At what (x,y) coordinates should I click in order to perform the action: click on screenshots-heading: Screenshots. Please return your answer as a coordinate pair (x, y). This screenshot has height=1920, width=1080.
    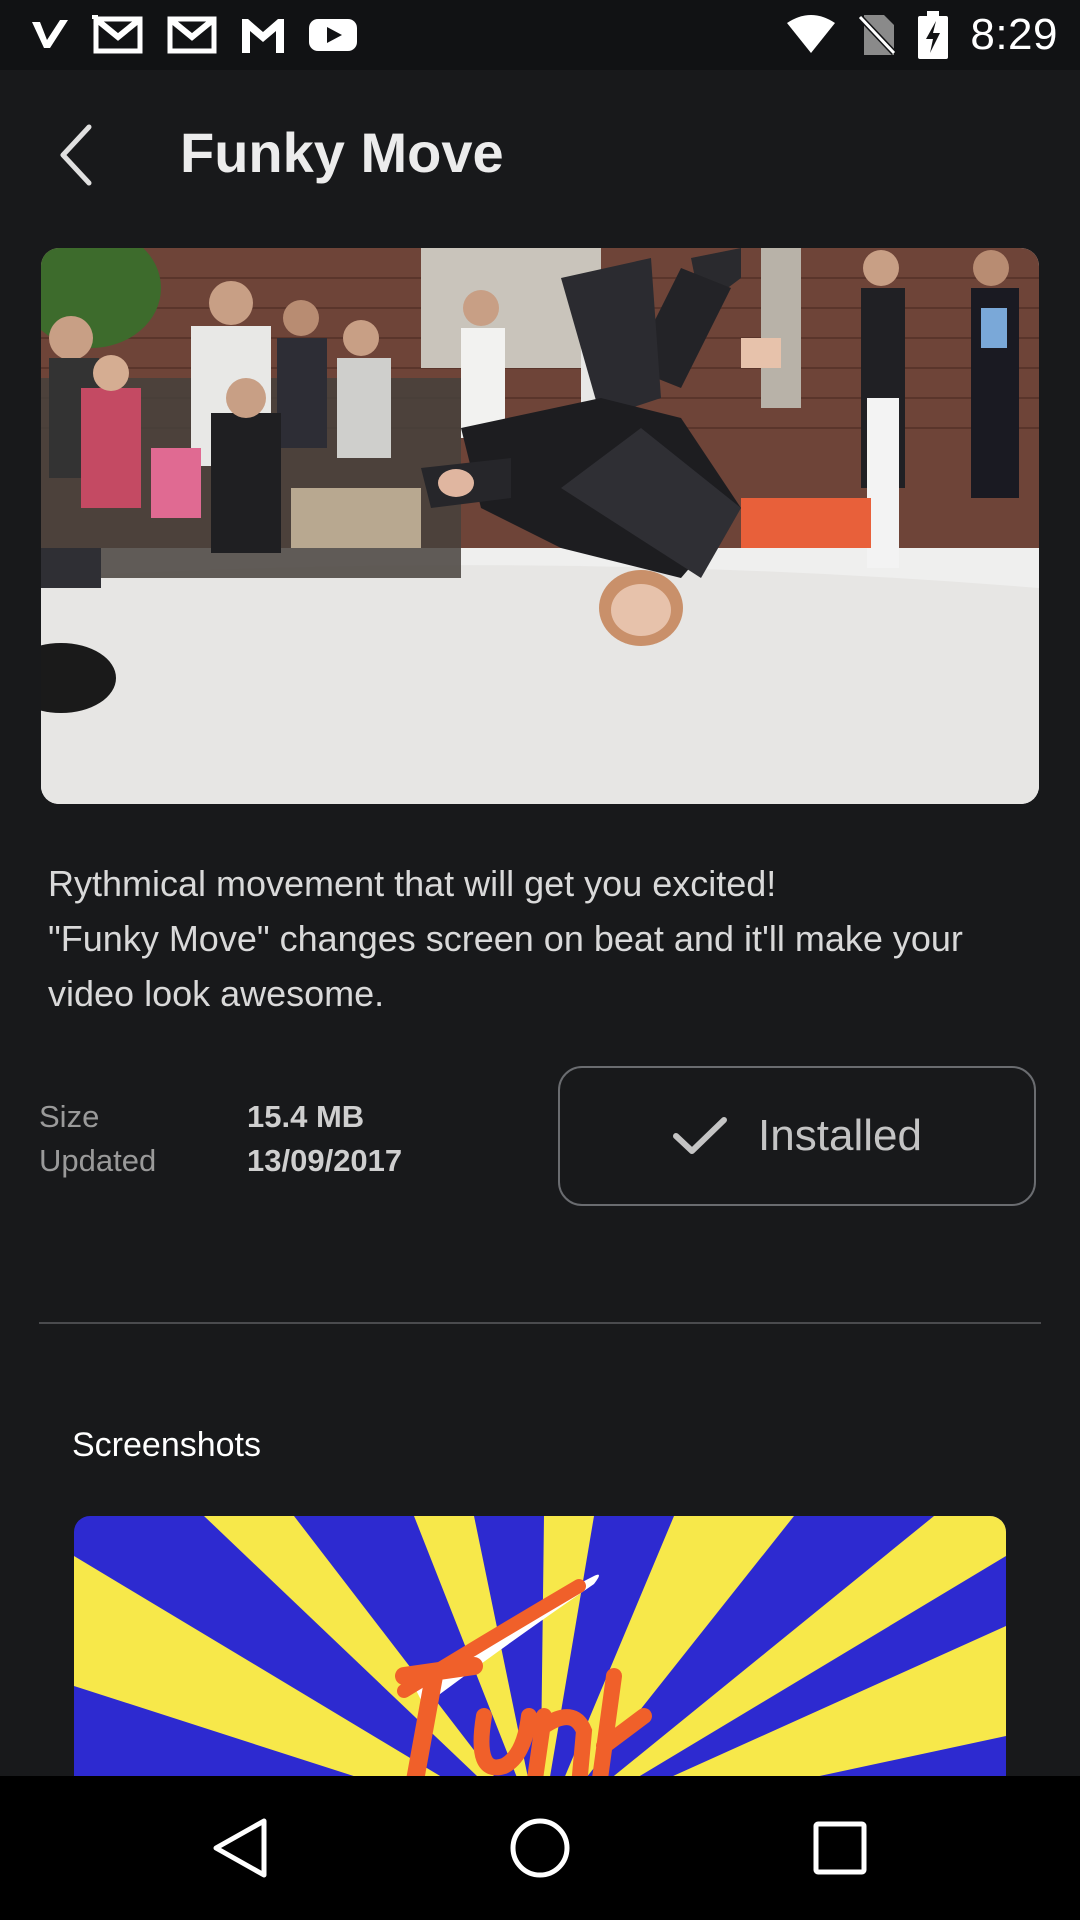
    Looking at the image, I should click on (166, 1445).